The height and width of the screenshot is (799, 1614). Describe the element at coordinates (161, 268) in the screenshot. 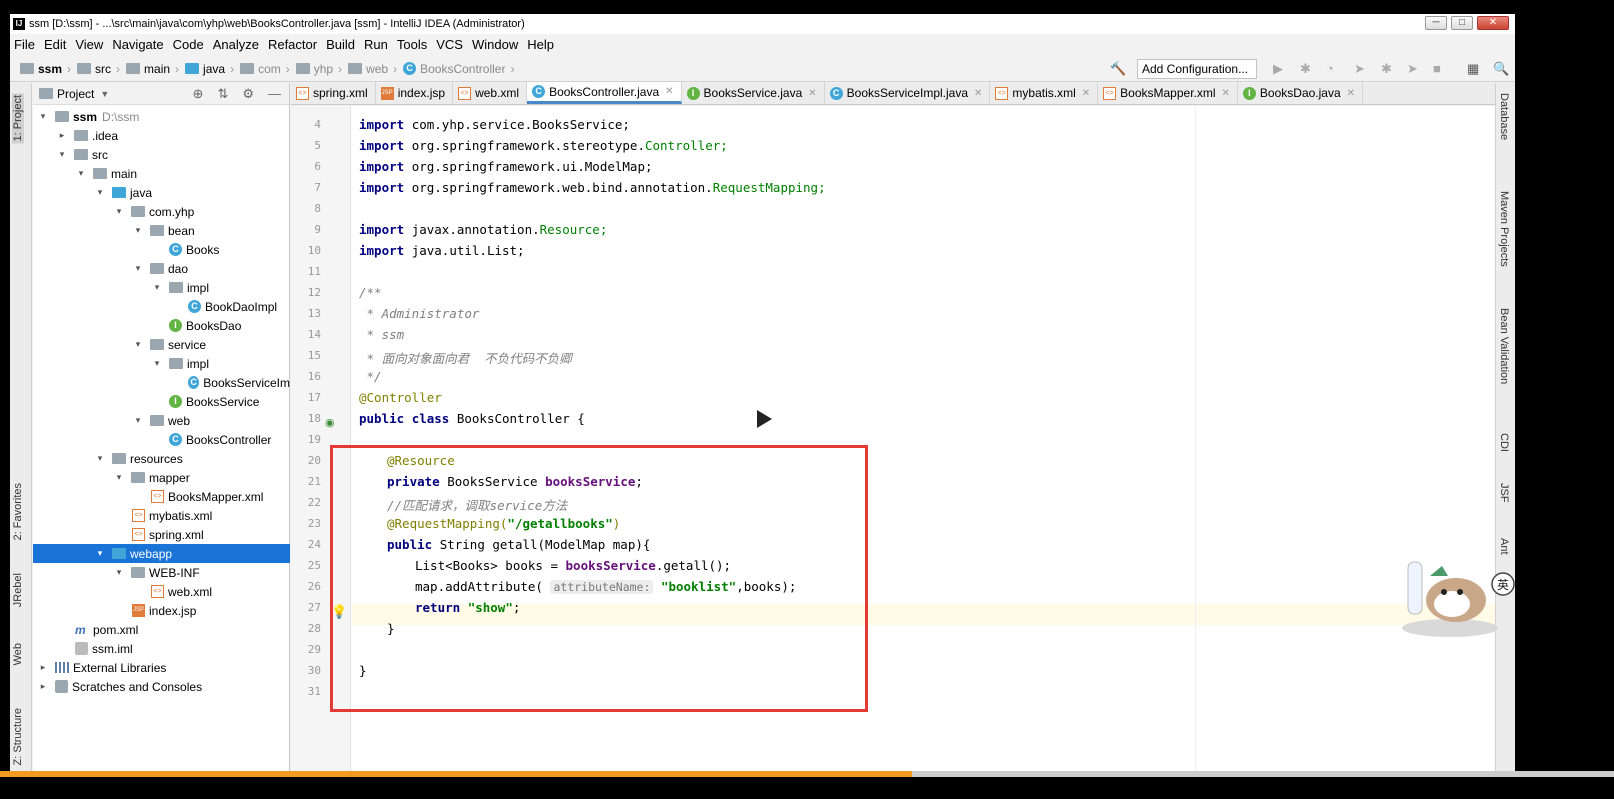

I see `tree-item: ▾ dao` at that location.